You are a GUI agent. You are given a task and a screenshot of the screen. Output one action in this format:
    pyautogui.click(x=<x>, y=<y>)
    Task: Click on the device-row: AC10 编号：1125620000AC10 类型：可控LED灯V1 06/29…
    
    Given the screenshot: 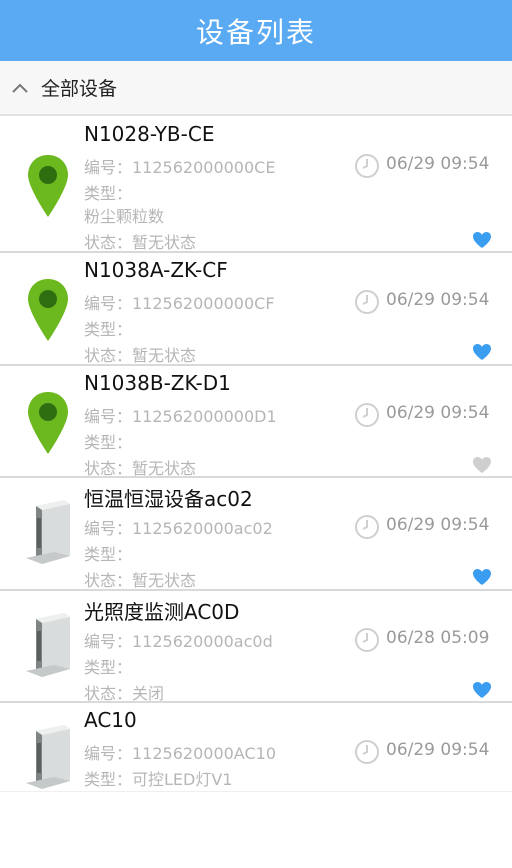 What is the action you would take?
    pyautogui.click(x=256, y=747)
    